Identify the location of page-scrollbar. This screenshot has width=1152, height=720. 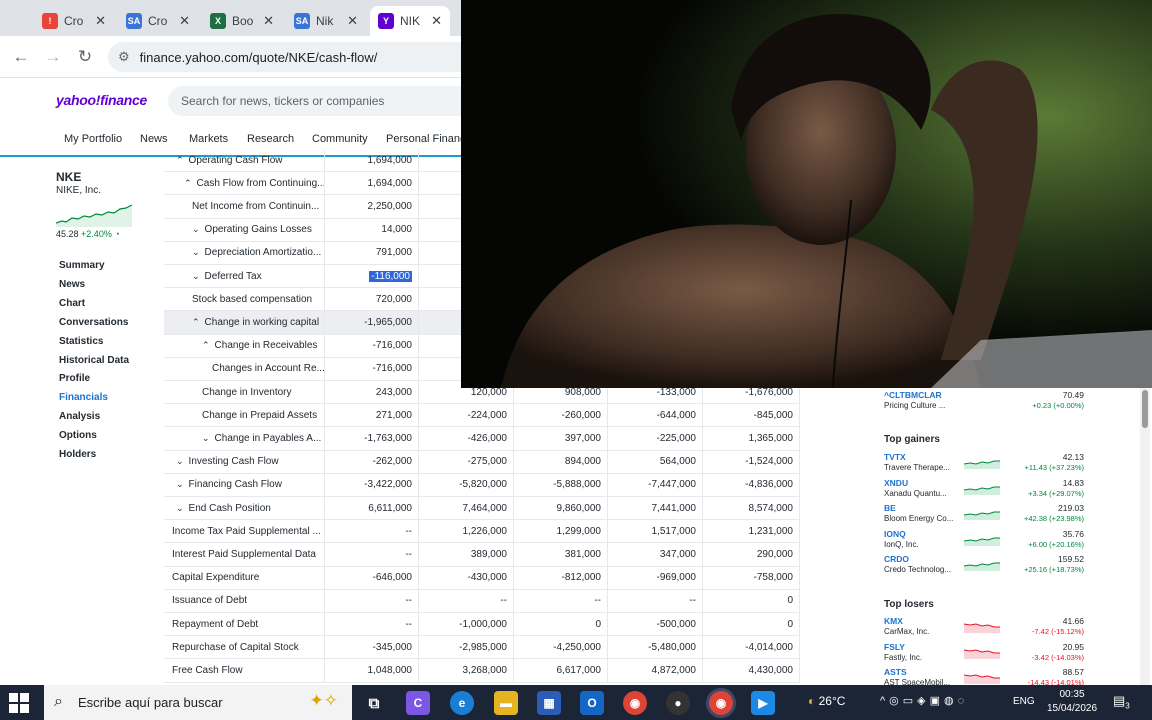
(1145, 536).